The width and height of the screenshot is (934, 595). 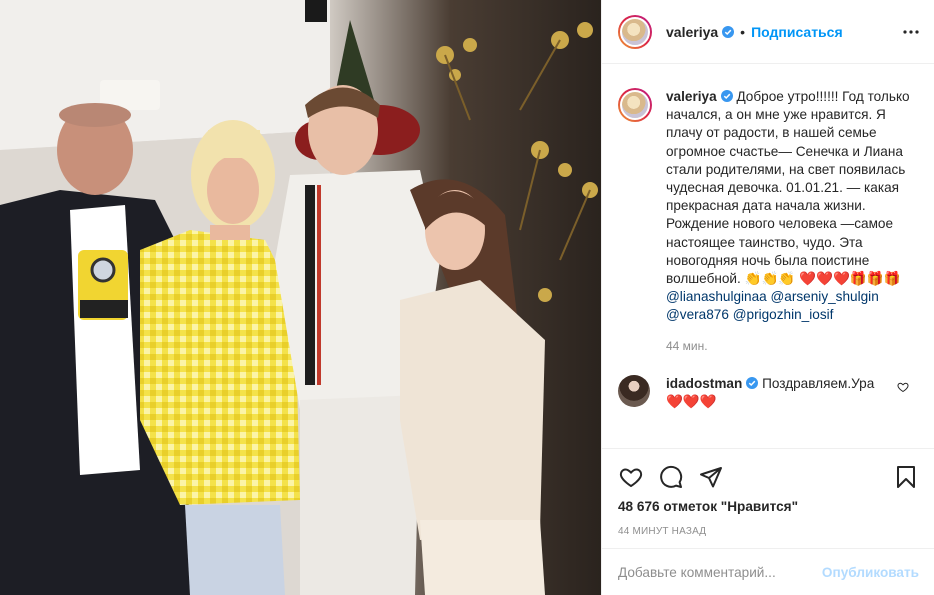 I want to click on post-header: valeriya • Подписаться, so click(x=768, y=32).